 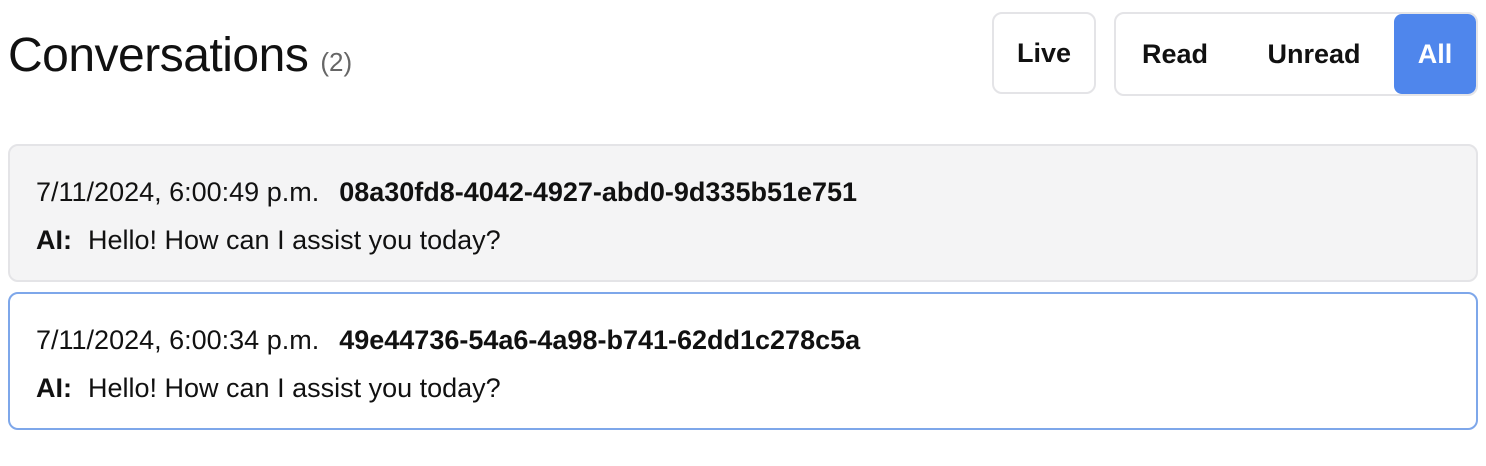 What do you see at coordinates (1314, 54) in the screenshot?
I see `filter-unread-button: Unread` at bounding box center [1314, 54].